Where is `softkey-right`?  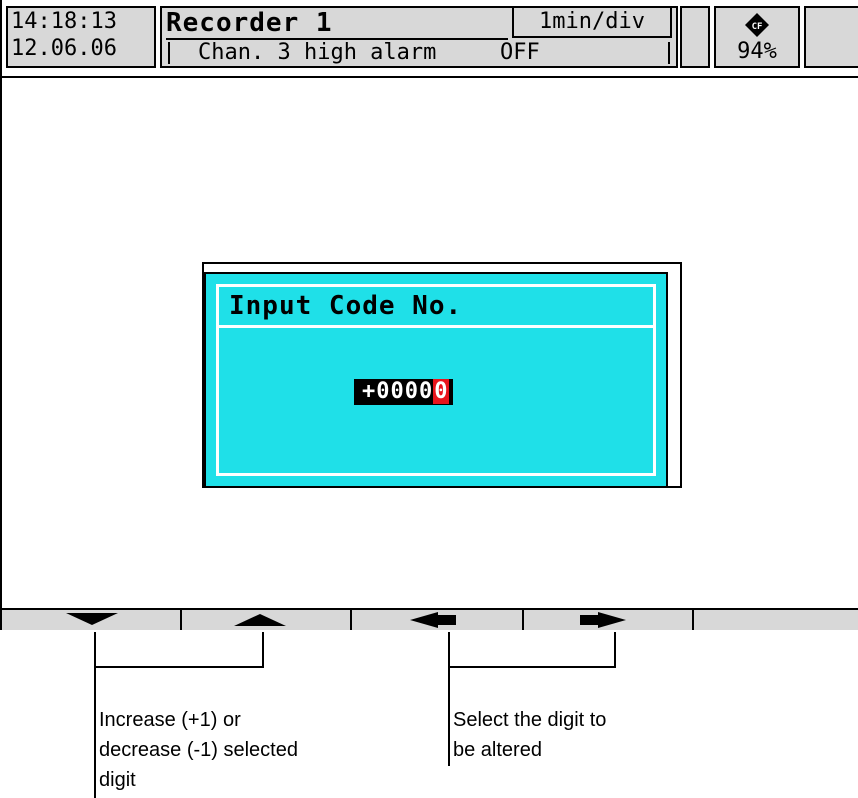
softkey-right is located at coordinates (609, 620).